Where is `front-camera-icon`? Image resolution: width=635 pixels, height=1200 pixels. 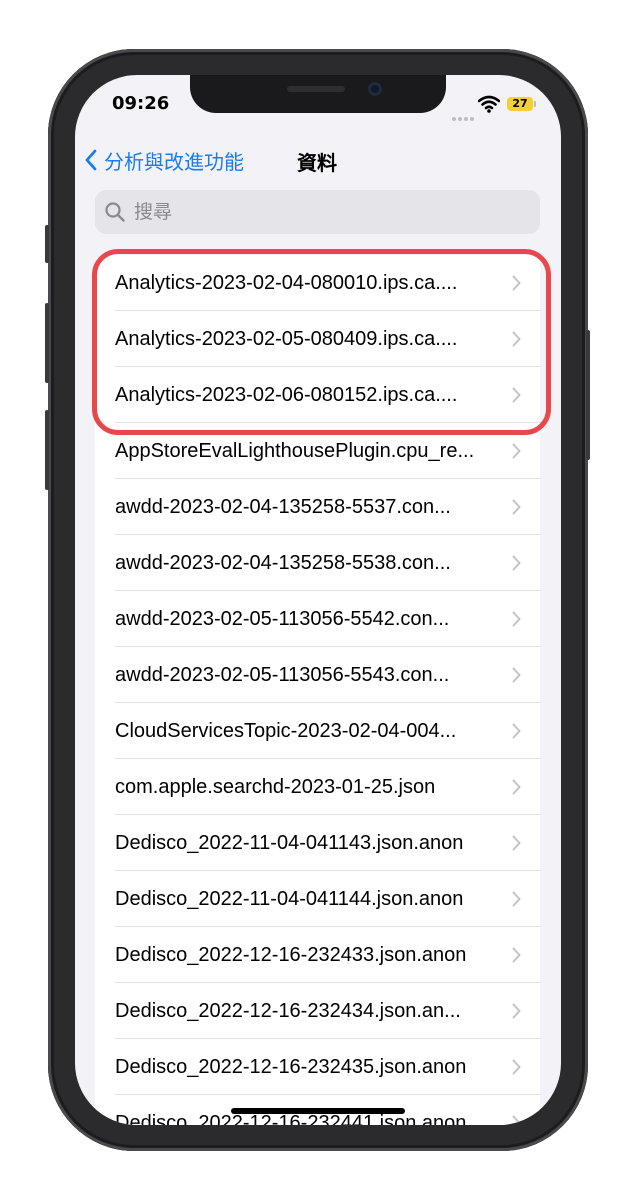
front-camera-icon is located at coordinates (375, 89).